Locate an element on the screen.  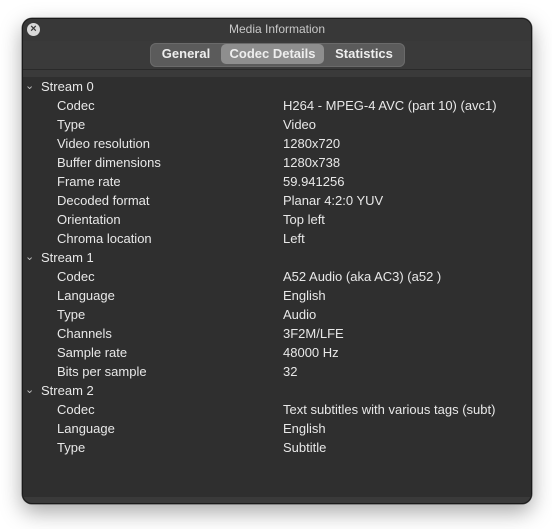
property-value: 1280x720 is located at coordinates (312, 143).